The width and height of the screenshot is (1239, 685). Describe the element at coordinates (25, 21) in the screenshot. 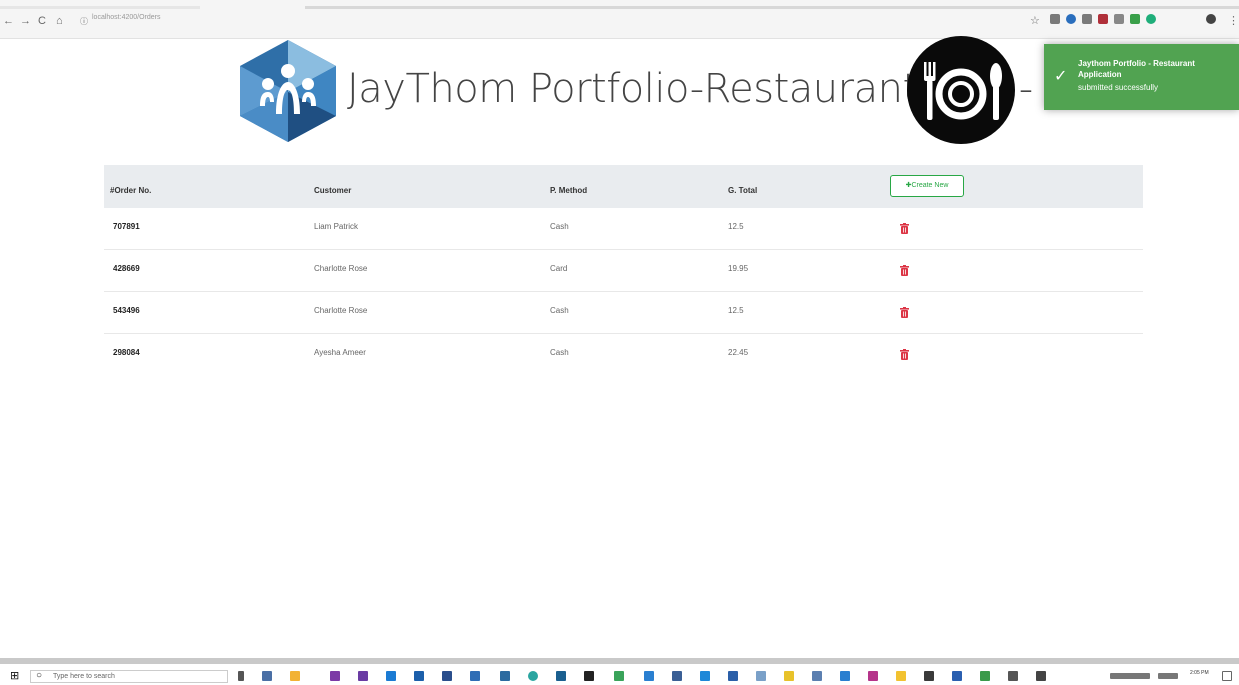

I see `forward-icon: →` at that location.